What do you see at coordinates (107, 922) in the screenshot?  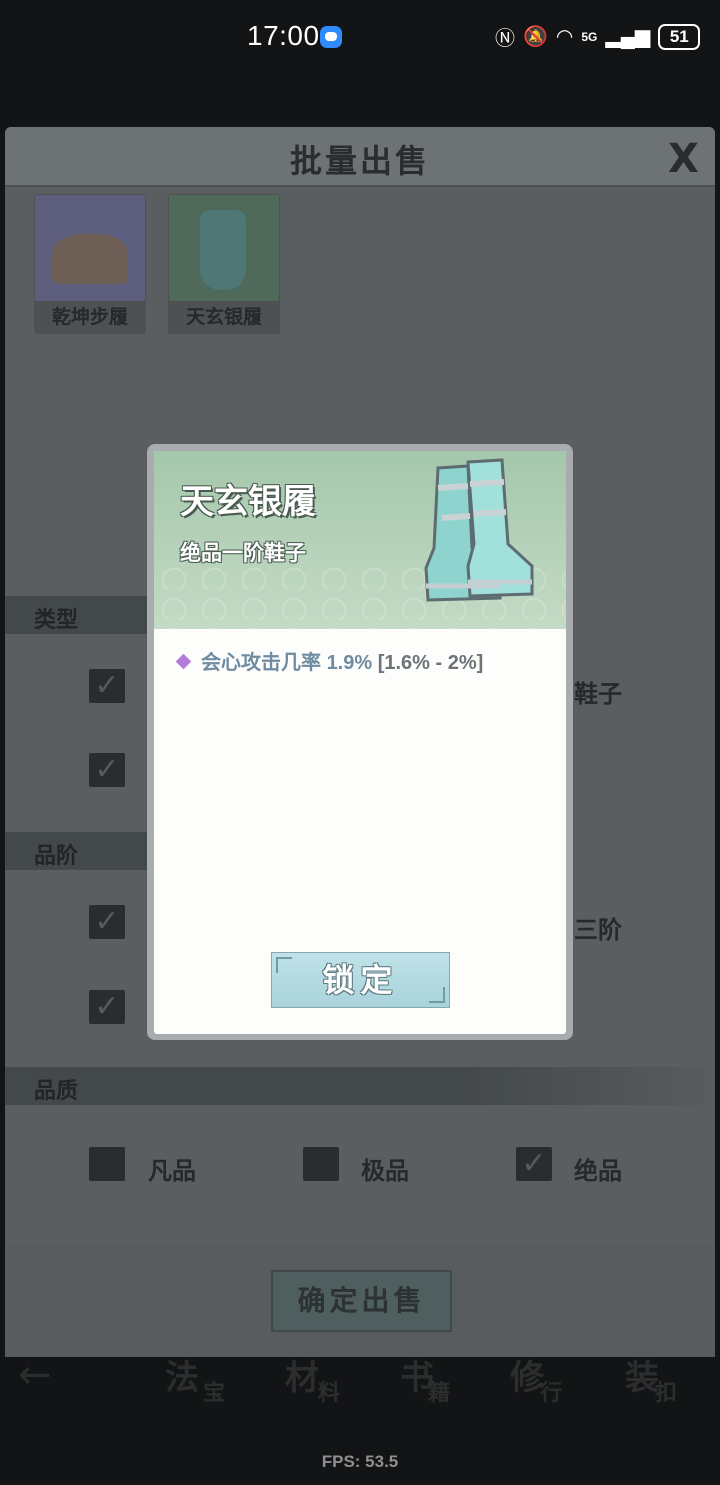 I see `grade-checkbox-1: ✓` at bounding box center [107, 922].